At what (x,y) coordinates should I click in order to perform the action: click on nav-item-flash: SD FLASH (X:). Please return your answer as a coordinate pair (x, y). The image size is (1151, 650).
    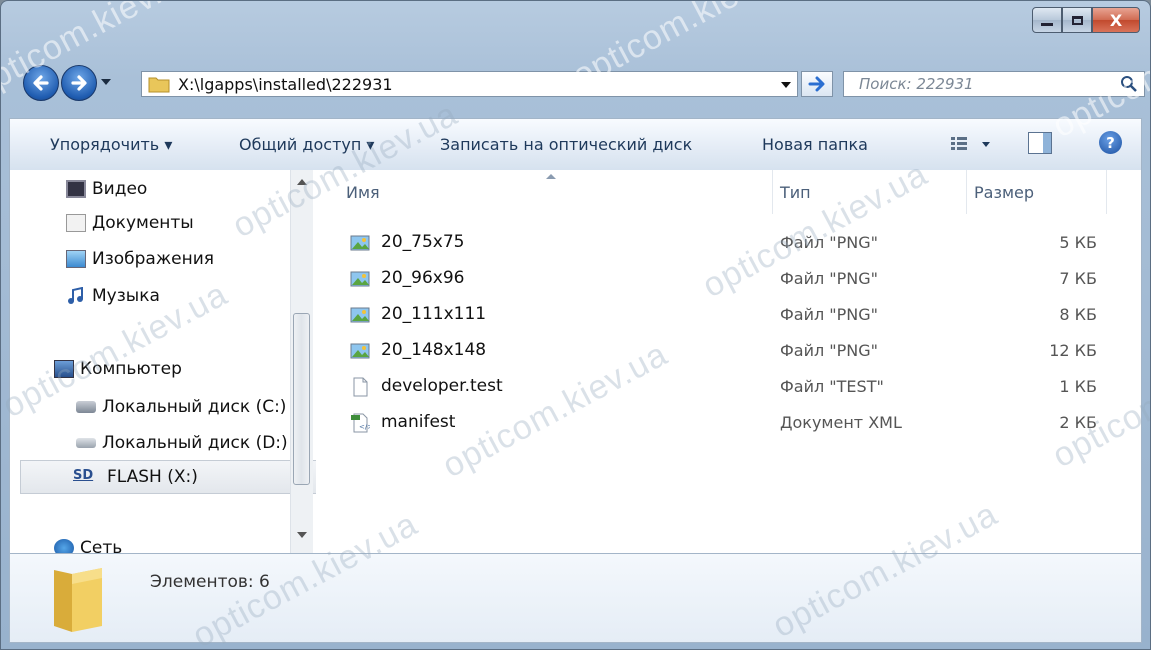
    Looking at the image, I should click on (168, 477).